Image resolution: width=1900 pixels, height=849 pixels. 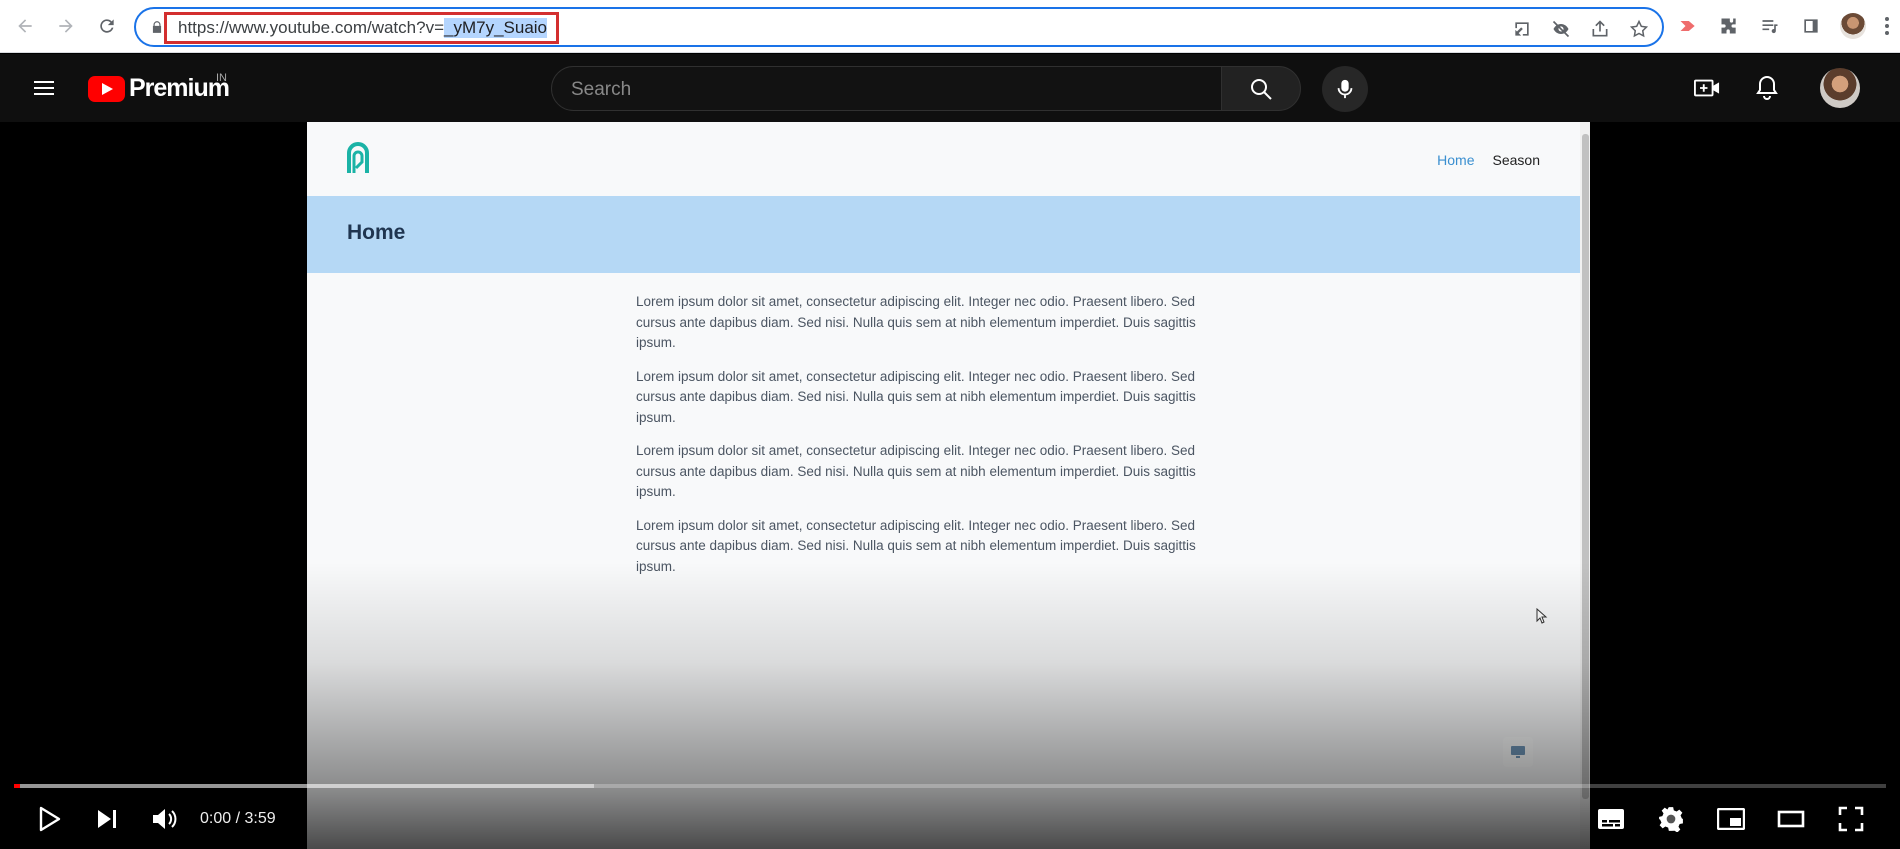 What do you see at coordinates (943, 159) in the screenshot?
I see `site-navbar: Home Season` at bounding box center [943, 159].